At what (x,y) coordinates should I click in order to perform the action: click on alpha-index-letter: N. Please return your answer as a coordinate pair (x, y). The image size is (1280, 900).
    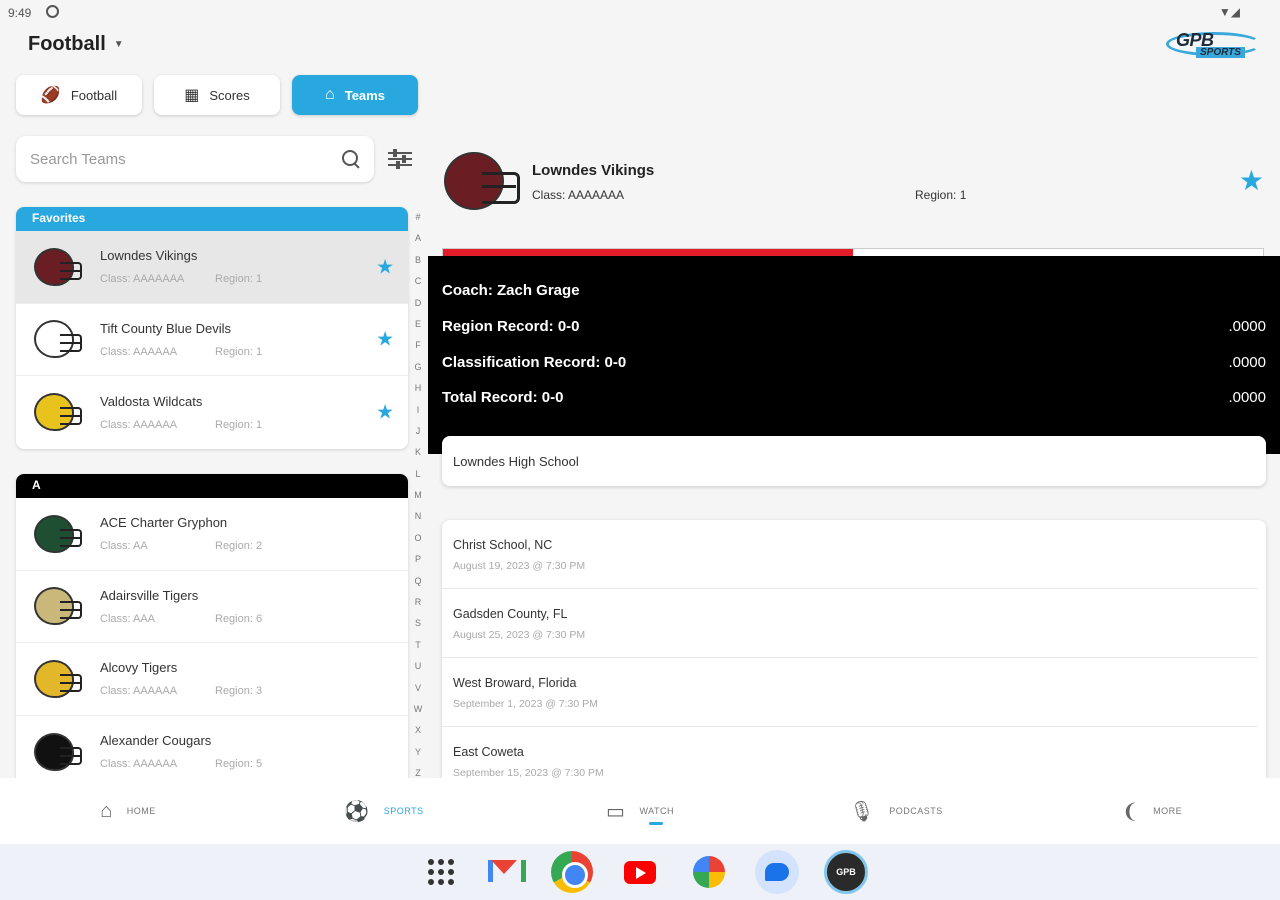
    Looking at the image, I should click on (418, 516).